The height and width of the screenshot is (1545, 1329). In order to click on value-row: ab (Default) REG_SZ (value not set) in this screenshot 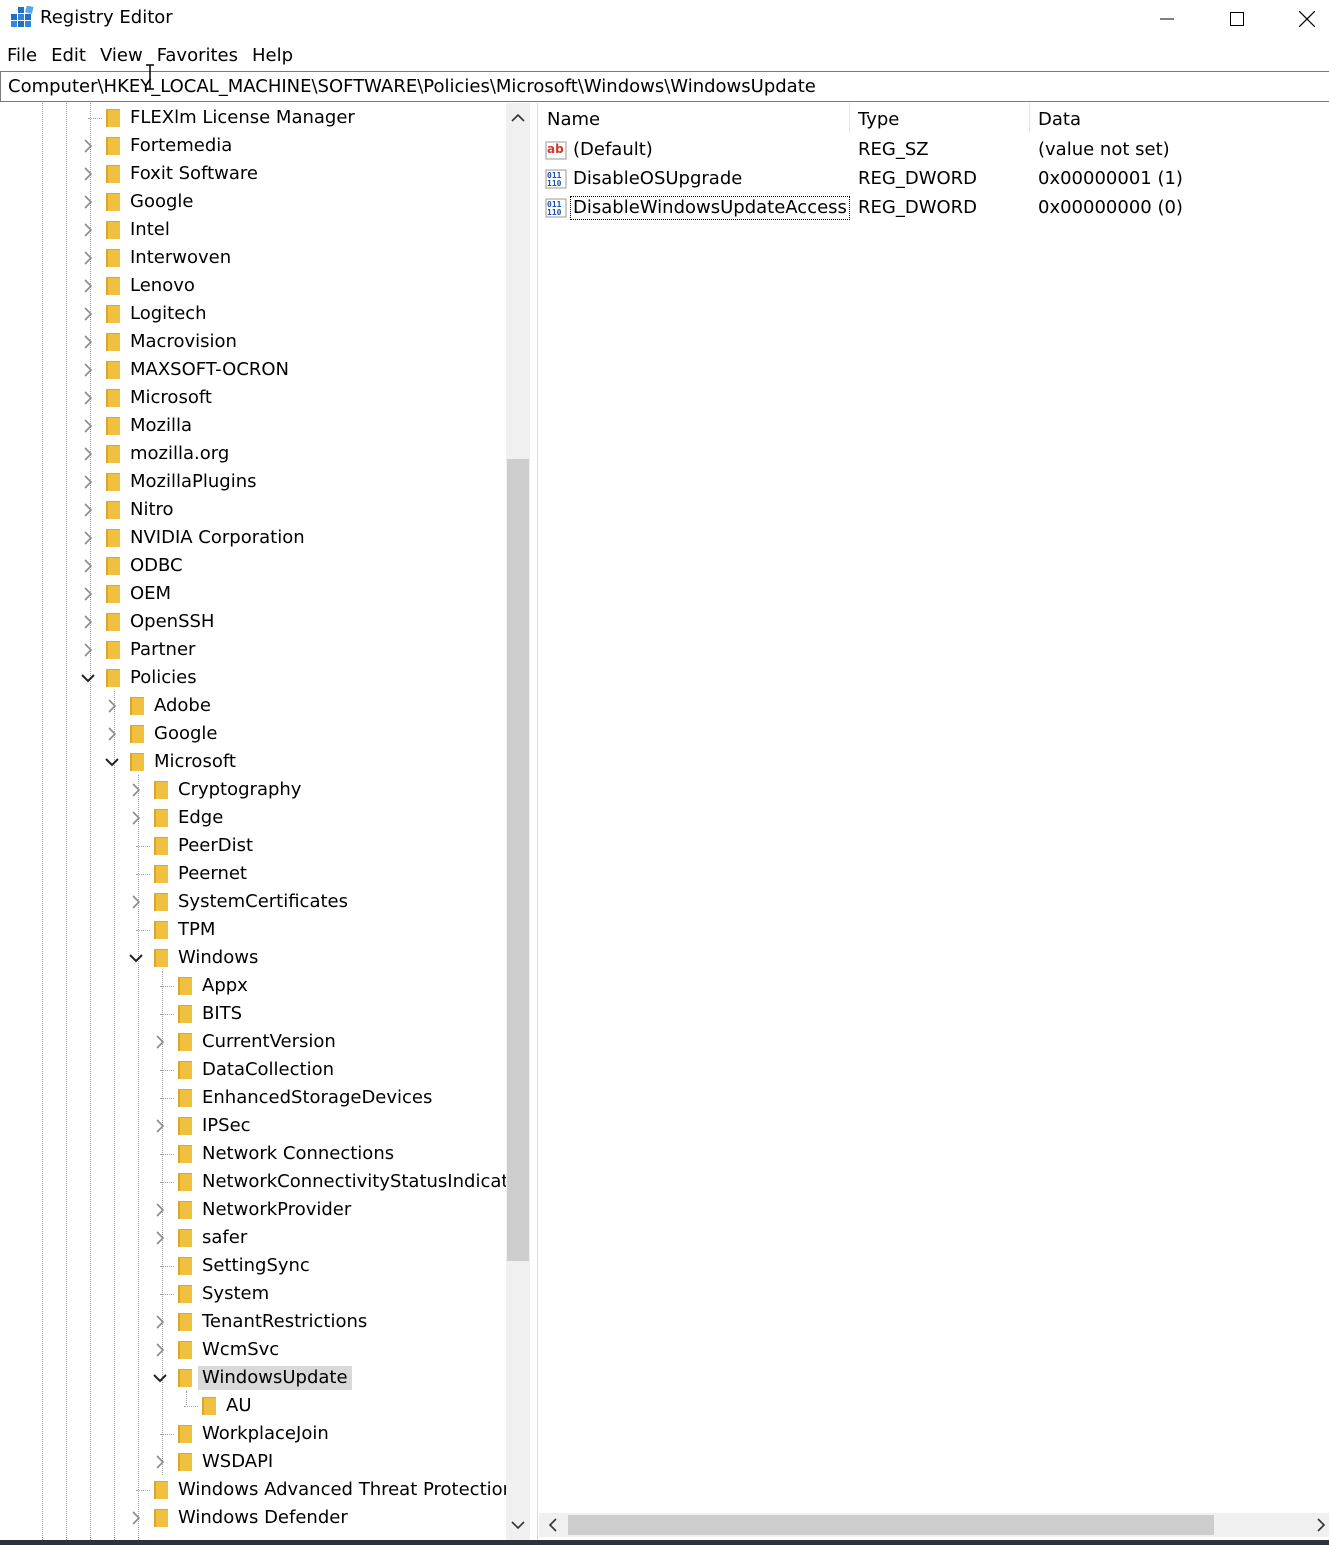, I will do `click(934, 151)`.